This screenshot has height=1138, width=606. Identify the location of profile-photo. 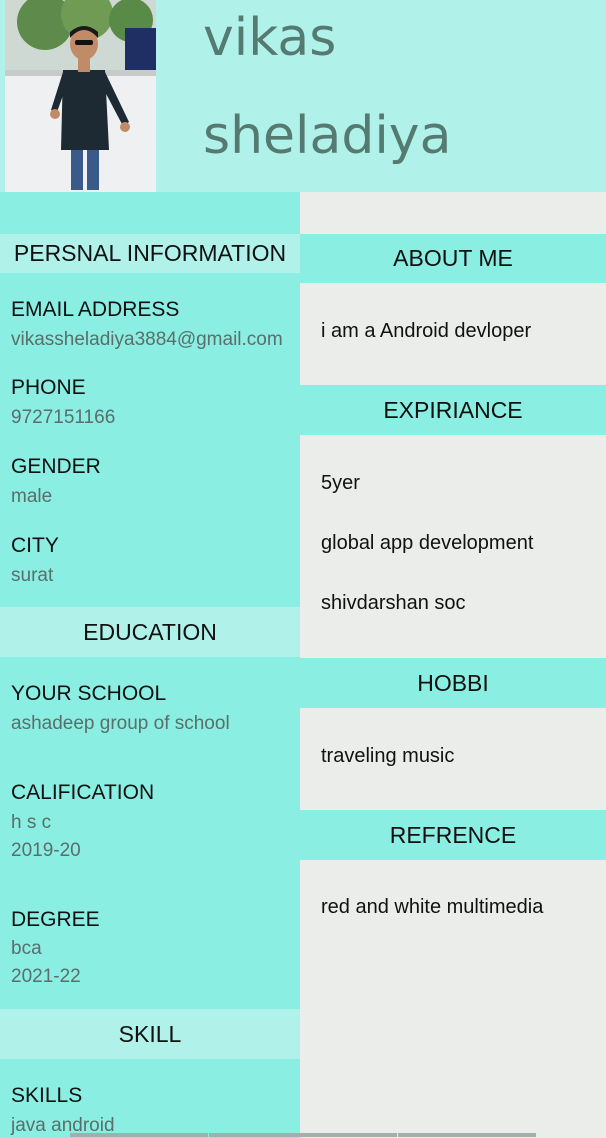
(80, 96).